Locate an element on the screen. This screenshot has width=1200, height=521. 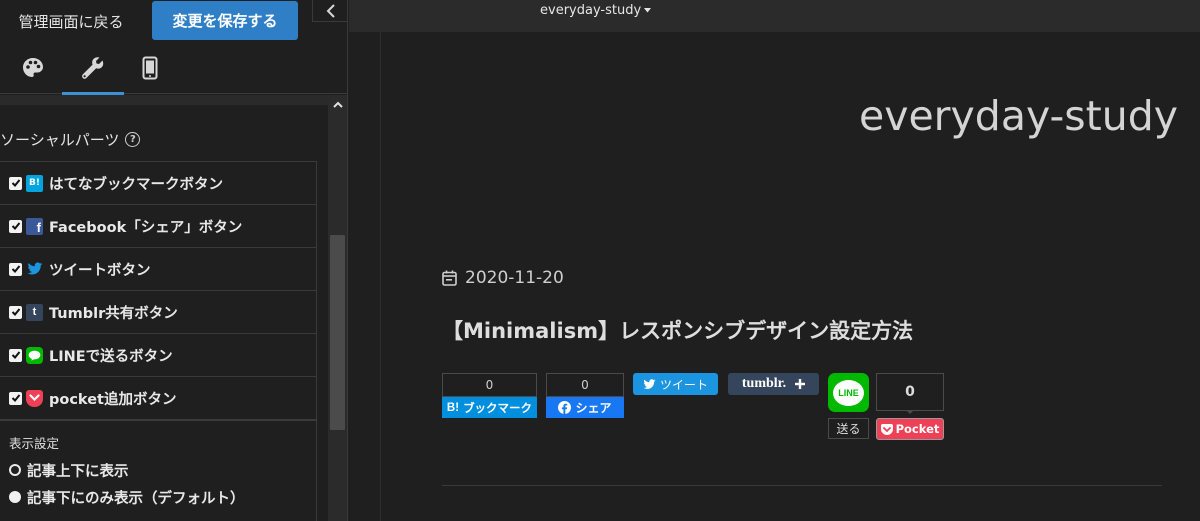
customizer-tabs is located at coordinates (173, 68).